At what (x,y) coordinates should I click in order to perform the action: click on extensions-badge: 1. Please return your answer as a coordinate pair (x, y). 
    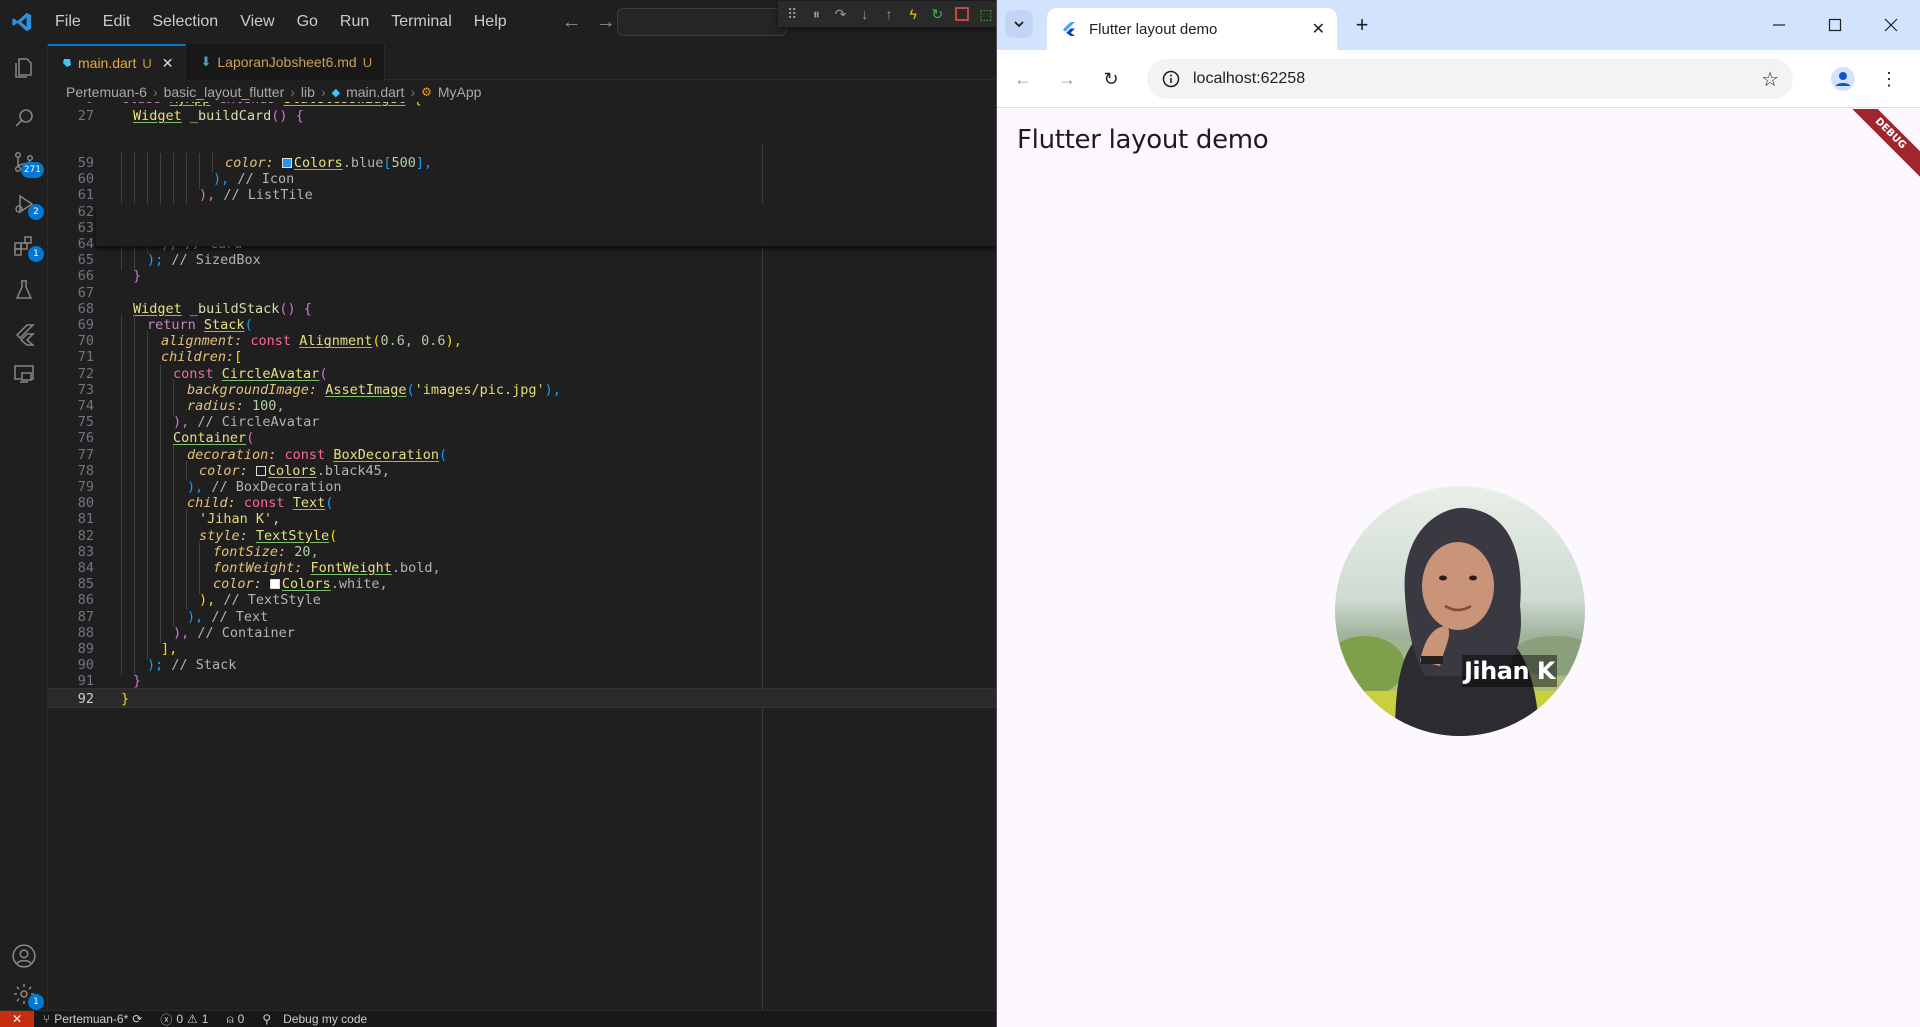
    Looking at the image, I should click on (36, 254).